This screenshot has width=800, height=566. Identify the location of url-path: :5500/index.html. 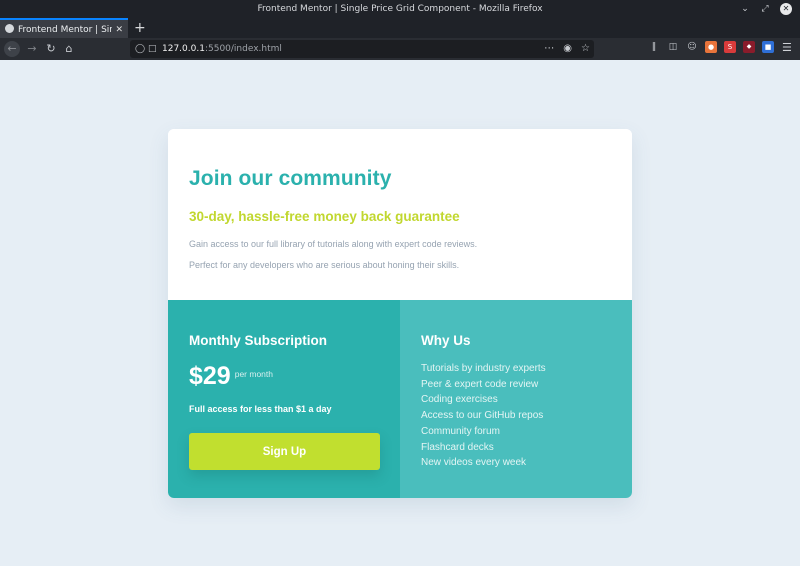
(243, 49).